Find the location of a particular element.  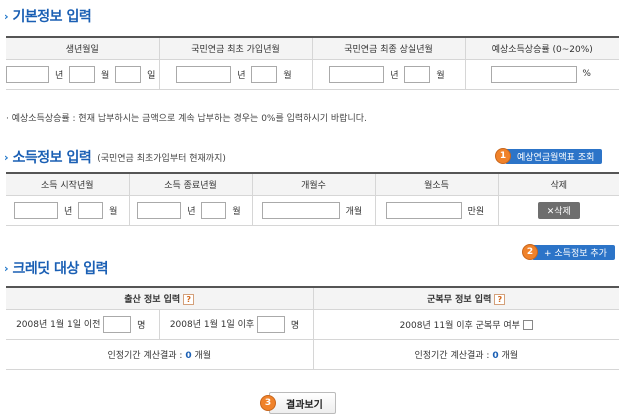

monthly-income-input is located at coordinates (423, 210).